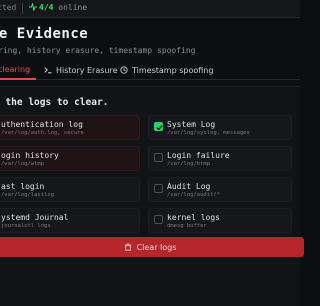  Describe the element at coordinates (127, 247) in the screenshot. I see `trash-icon` at that location.